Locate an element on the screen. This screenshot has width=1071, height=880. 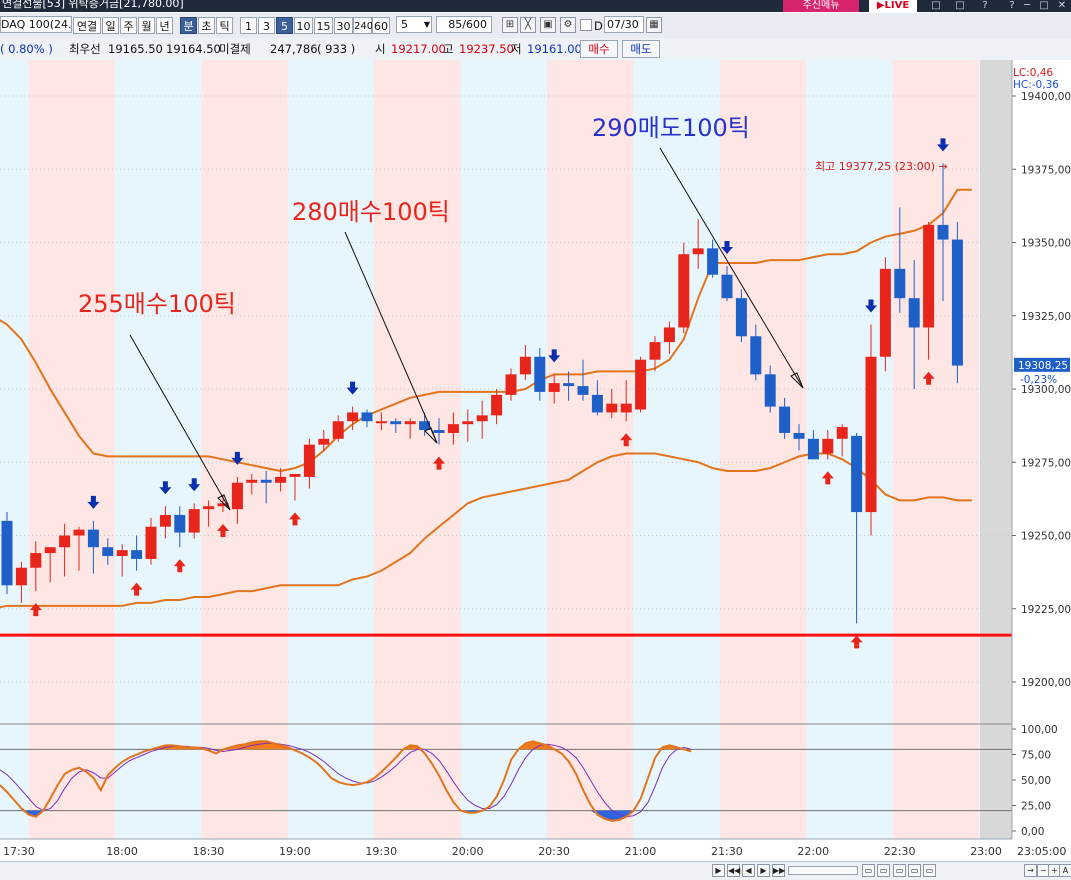
trade-annotation-0: 255매수100틱 is located at coordinates (157, 304).